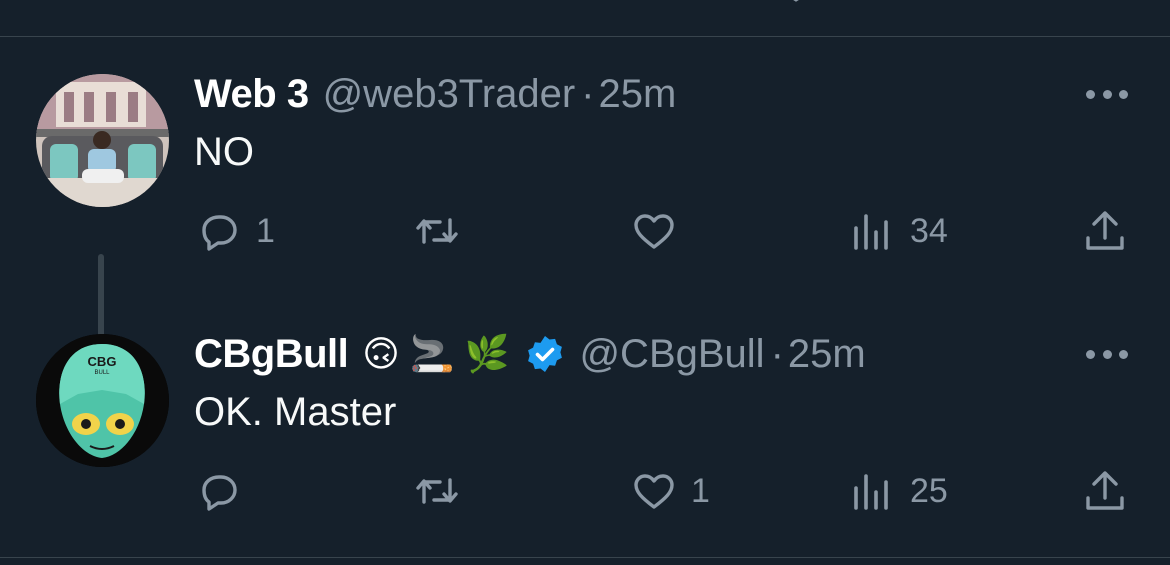 The height and width of the screenshot is (565, 1170). Describe the element at coordinates (585, 493) in the screenshot. I see `action-bar: 1 25` at that location.